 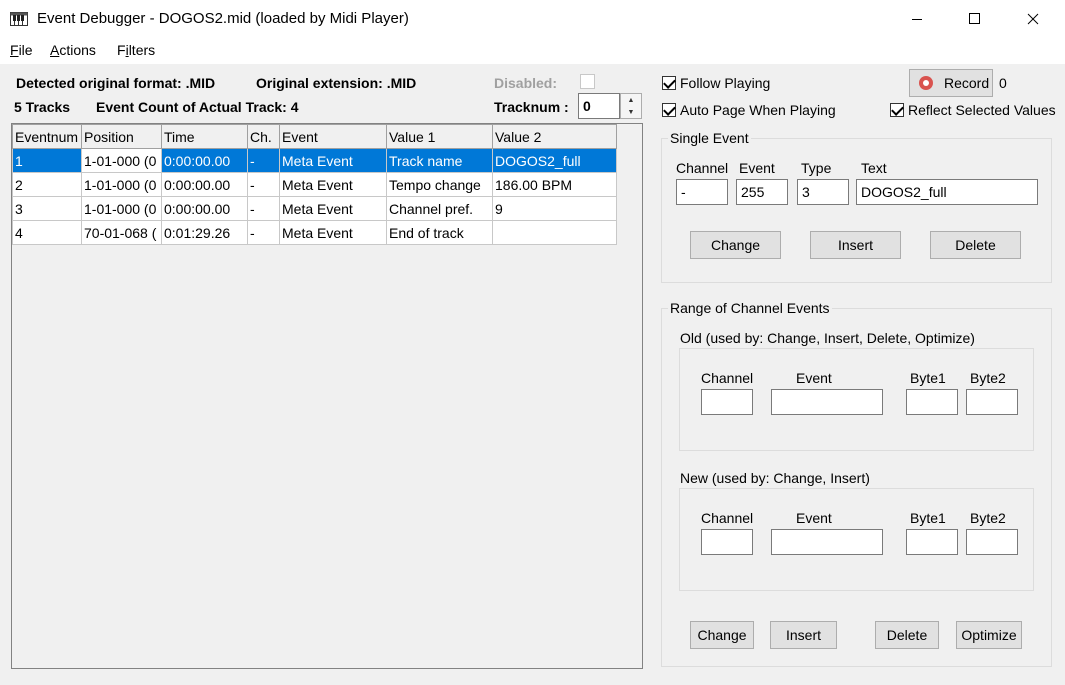 I want to click on original-extension-label: Original extension: .MID, so click(x=336, y=83).